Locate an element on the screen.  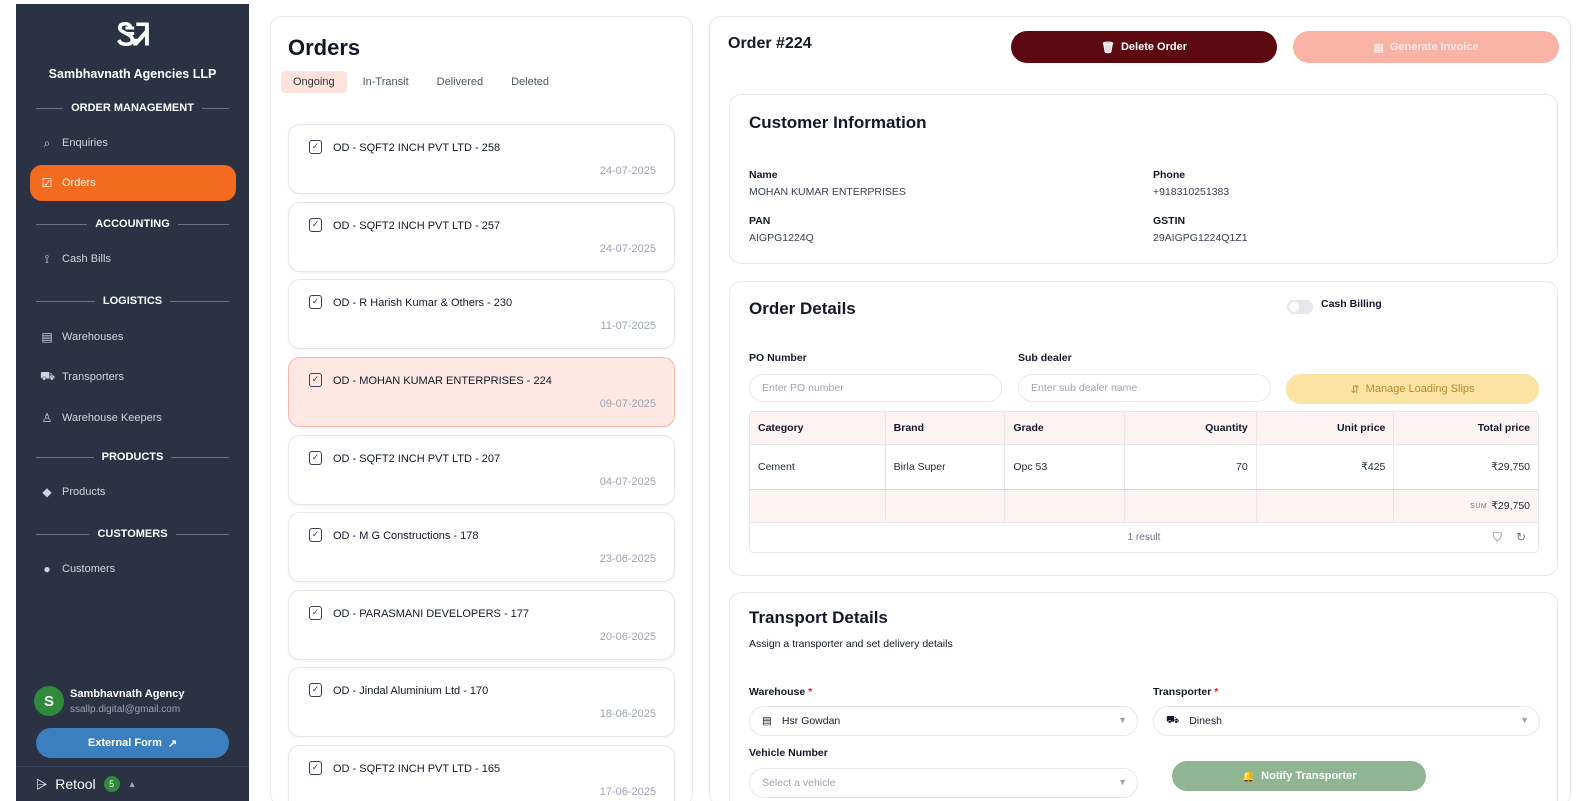
section-logistics: LOGISTICS is located at coordinates (132, 301).